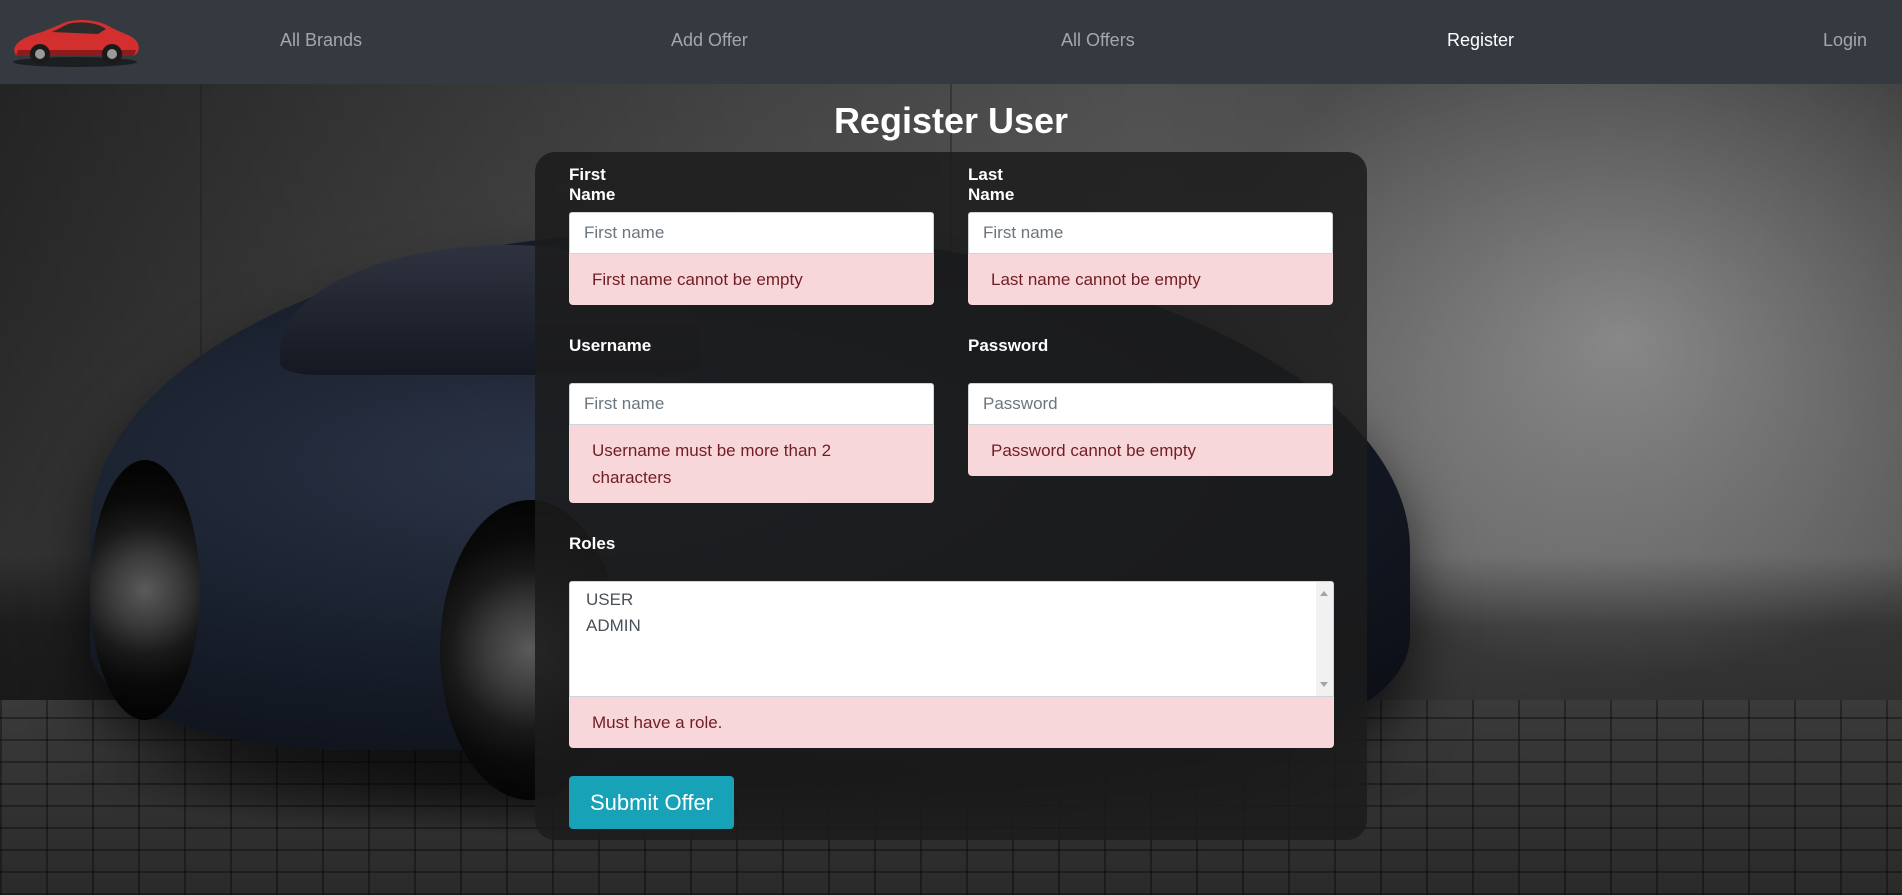 This screenshot has width=1902, height=895. What do you see at coordinates (951, 722) in the screenshot?
I see `roles-error: Must have a role.` at bounding box center [951, 722].